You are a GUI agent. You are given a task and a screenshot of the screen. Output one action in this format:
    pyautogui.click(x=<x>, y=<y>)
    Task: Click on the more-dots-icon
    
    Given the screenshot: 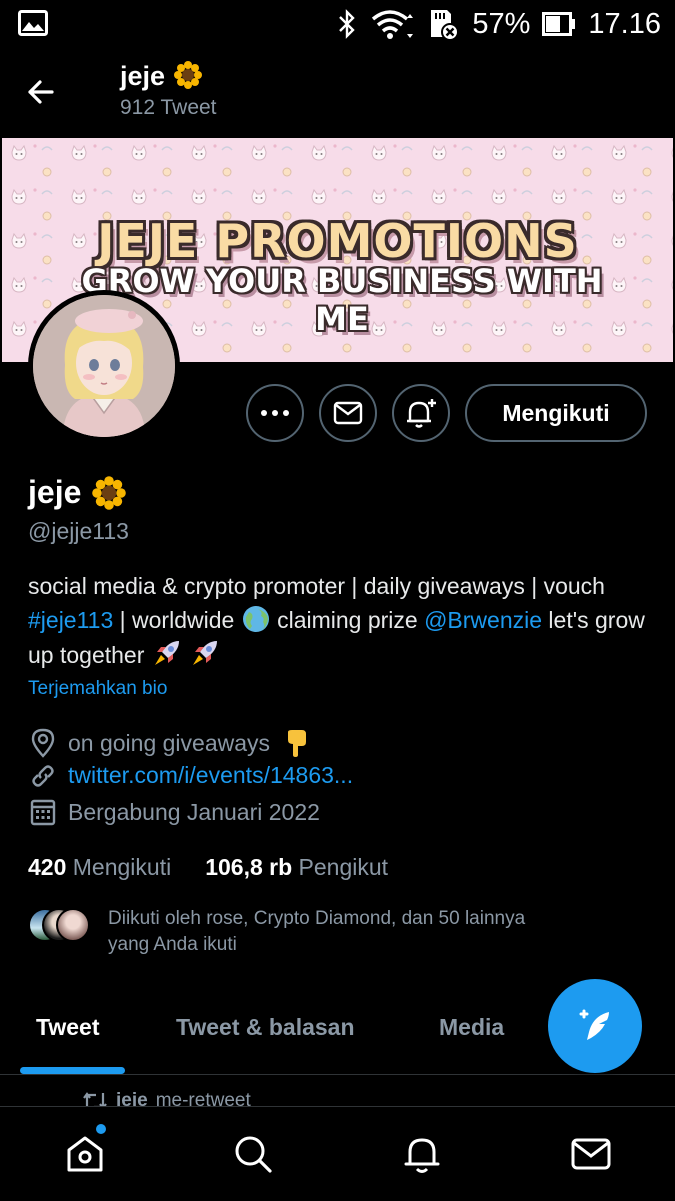 What is the action you would take?
    pyautogui.click(x=275, y=413)
    